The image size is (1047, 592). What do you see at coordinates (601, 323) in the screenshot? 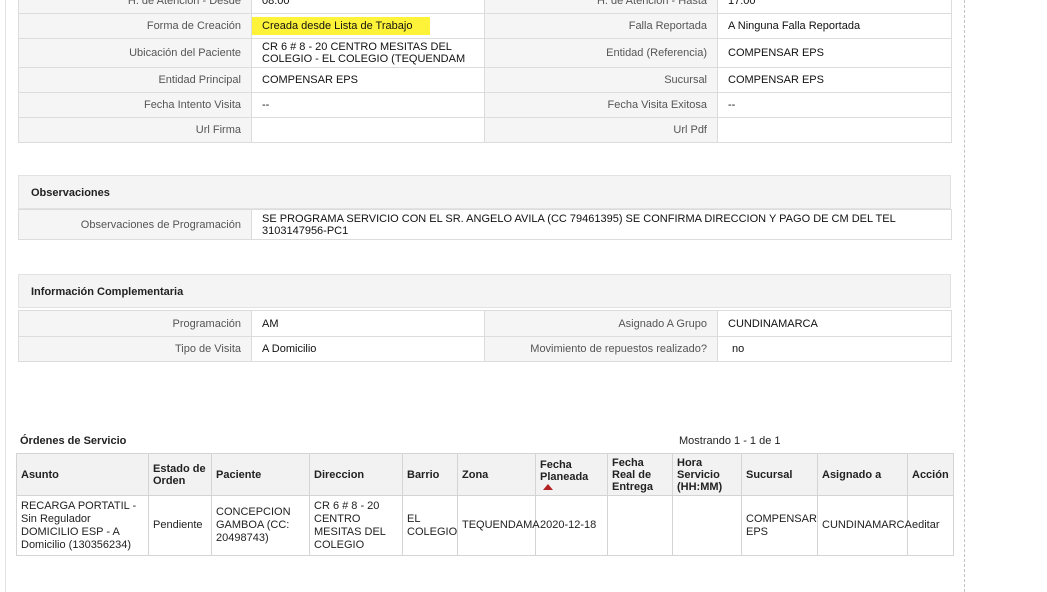
I see `field-label: Asignado A Grupo` at bounding box center [601, 323].